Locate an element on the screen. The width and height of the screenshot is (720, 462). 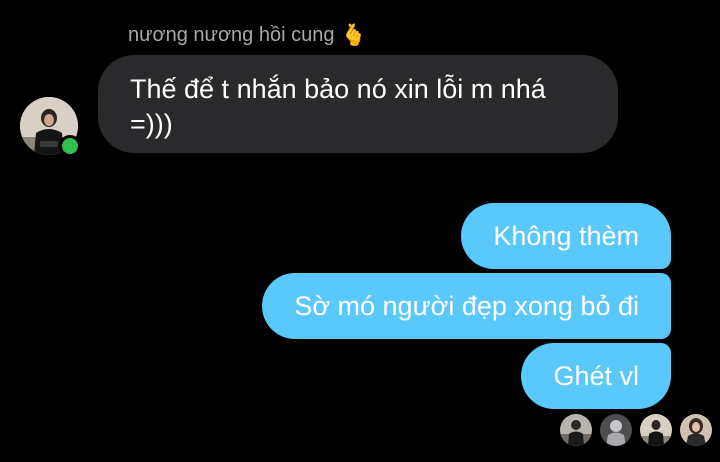
sender-name: nương nương hồi cung is located at coordinates (231, 34).